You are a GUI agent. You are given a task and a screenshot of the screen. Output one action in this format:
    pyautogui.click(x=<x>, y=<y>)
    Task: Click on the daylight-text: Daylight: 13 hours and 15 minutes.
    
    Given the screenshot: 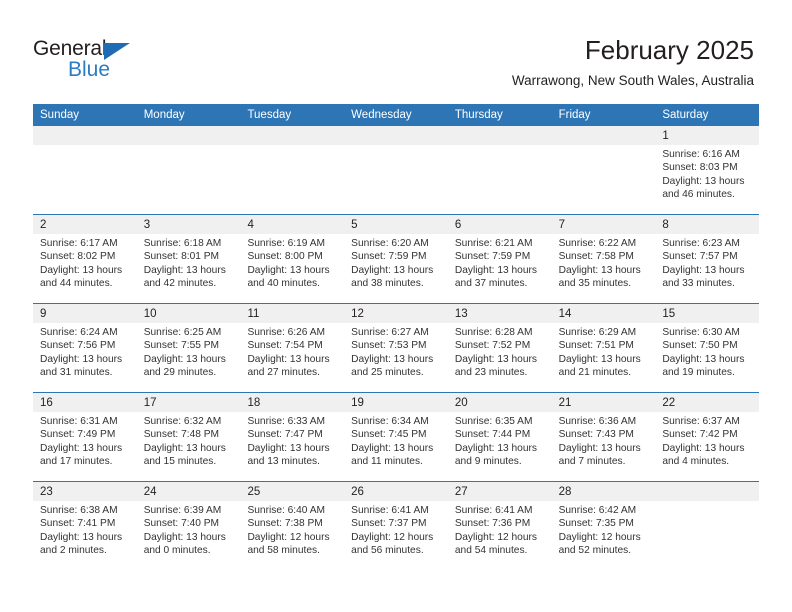 What is the action you would take?
    pyautogui.click(x=184, y=455)
    